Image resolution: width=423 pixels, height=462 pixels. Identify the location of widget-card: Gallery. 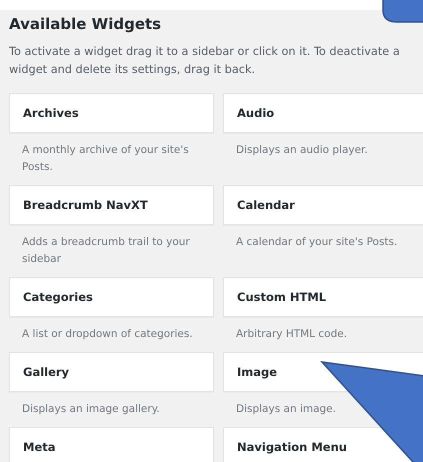
(111, 372).